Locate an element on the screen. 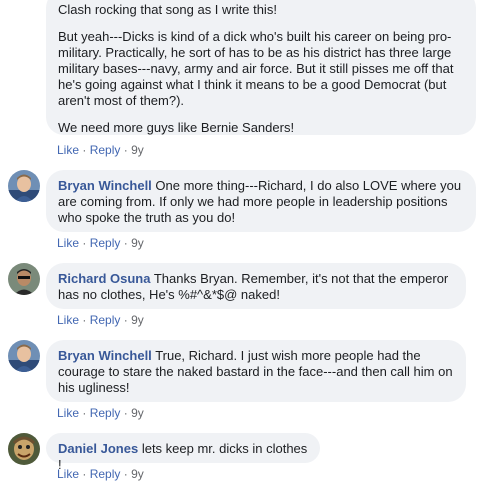 This screenshot has width=500, height=481. author-name: Daniel Jones is located at coordinates (98, 448).